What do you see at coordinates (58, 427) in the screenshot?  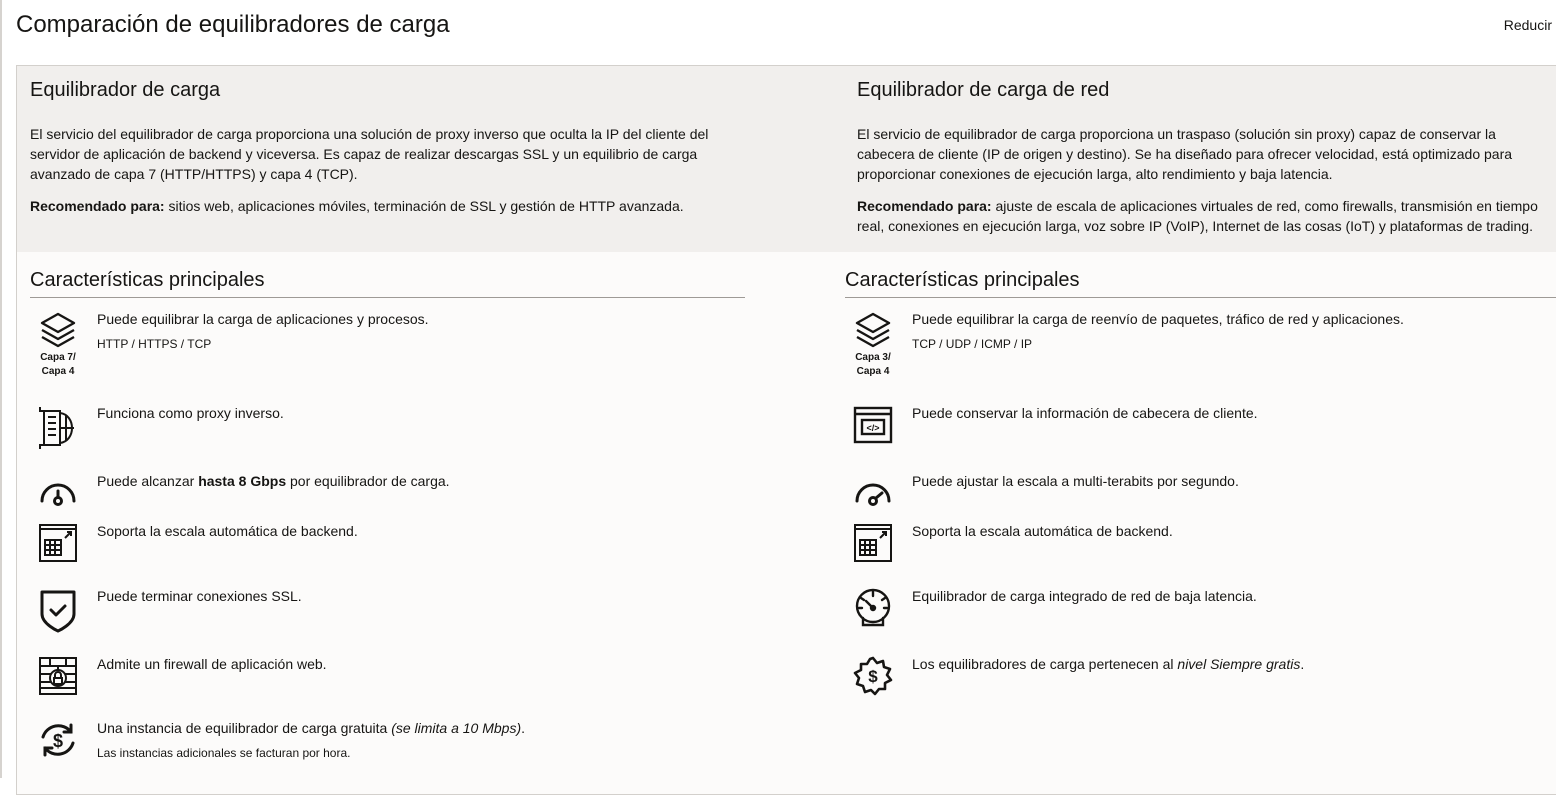 I see `reverse-proxy-icon` at bounding box center [58, 427].